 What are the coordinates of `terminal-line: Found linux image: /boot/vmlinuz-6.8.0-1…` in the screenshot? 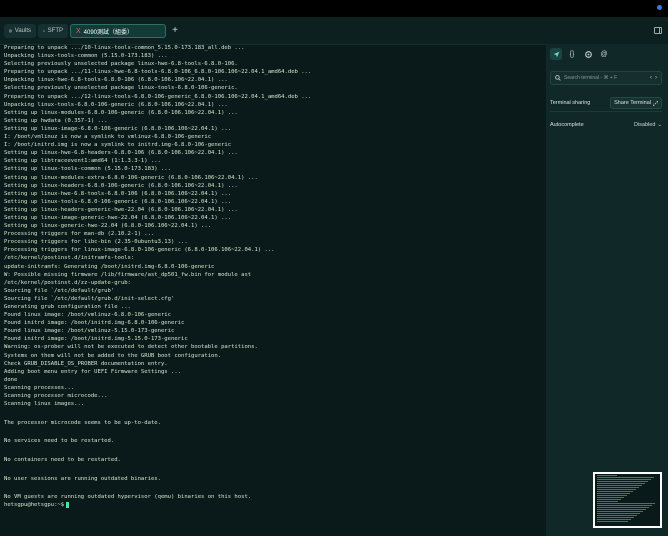 It's located at (87, 315).